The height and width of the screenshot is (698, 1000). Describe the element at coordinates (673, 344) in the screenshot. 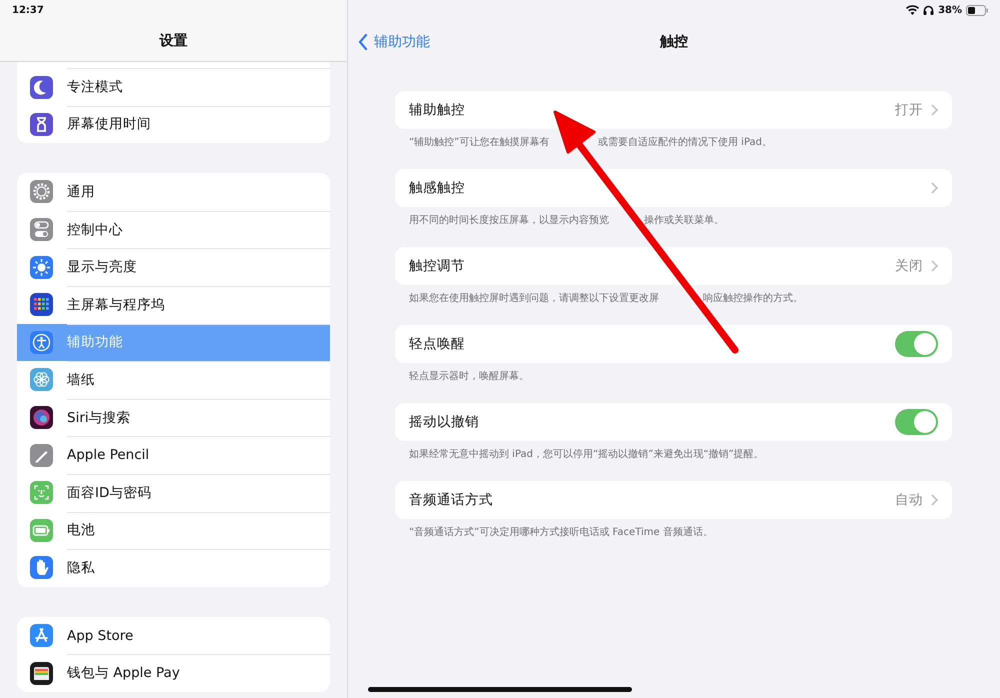

I see `settings-row: 轻点唤醒` at that location.